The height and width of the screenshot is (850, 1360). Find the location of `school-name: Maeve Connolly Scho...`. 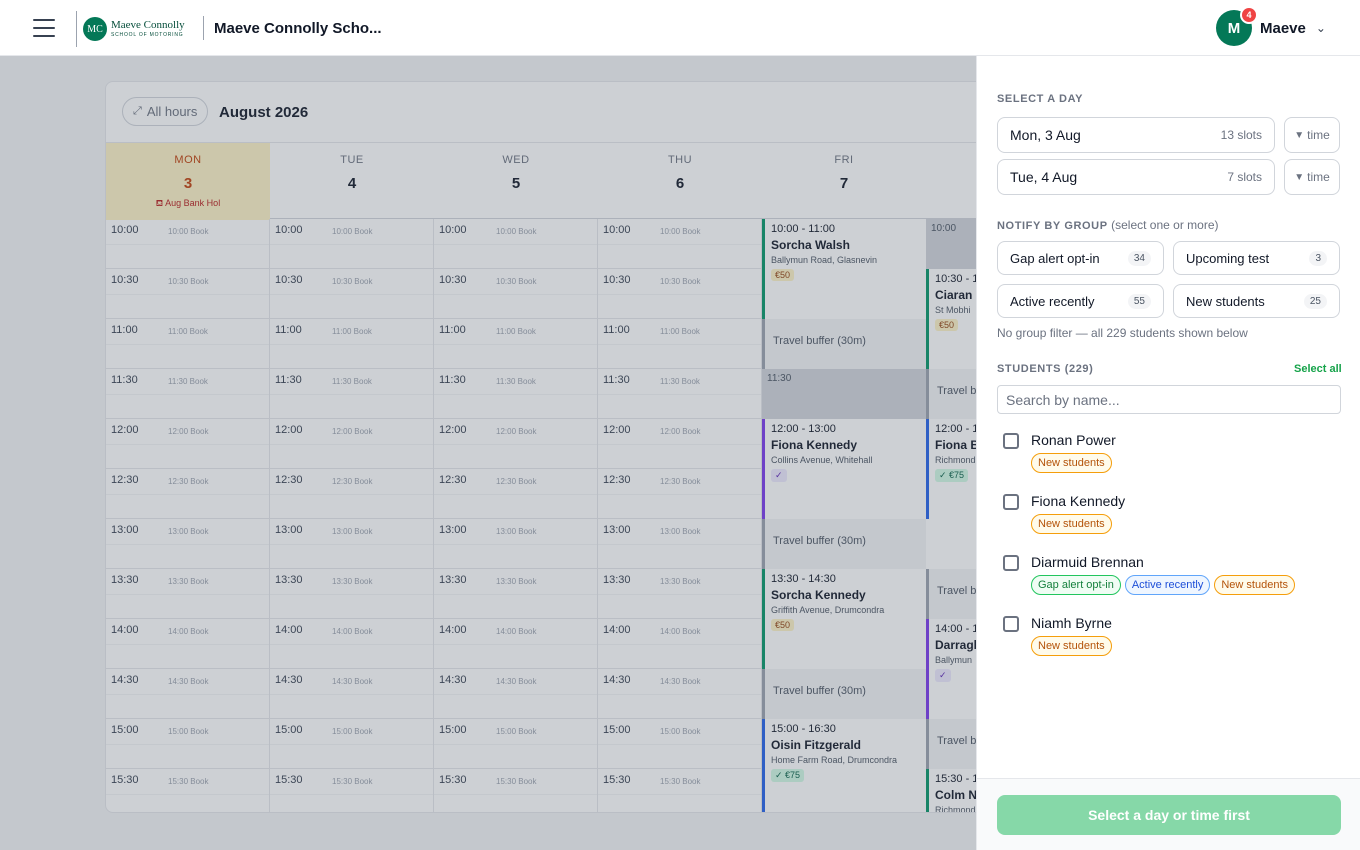

school-name: Maeve Connolly Scho... is located at coordinates (298, 28).